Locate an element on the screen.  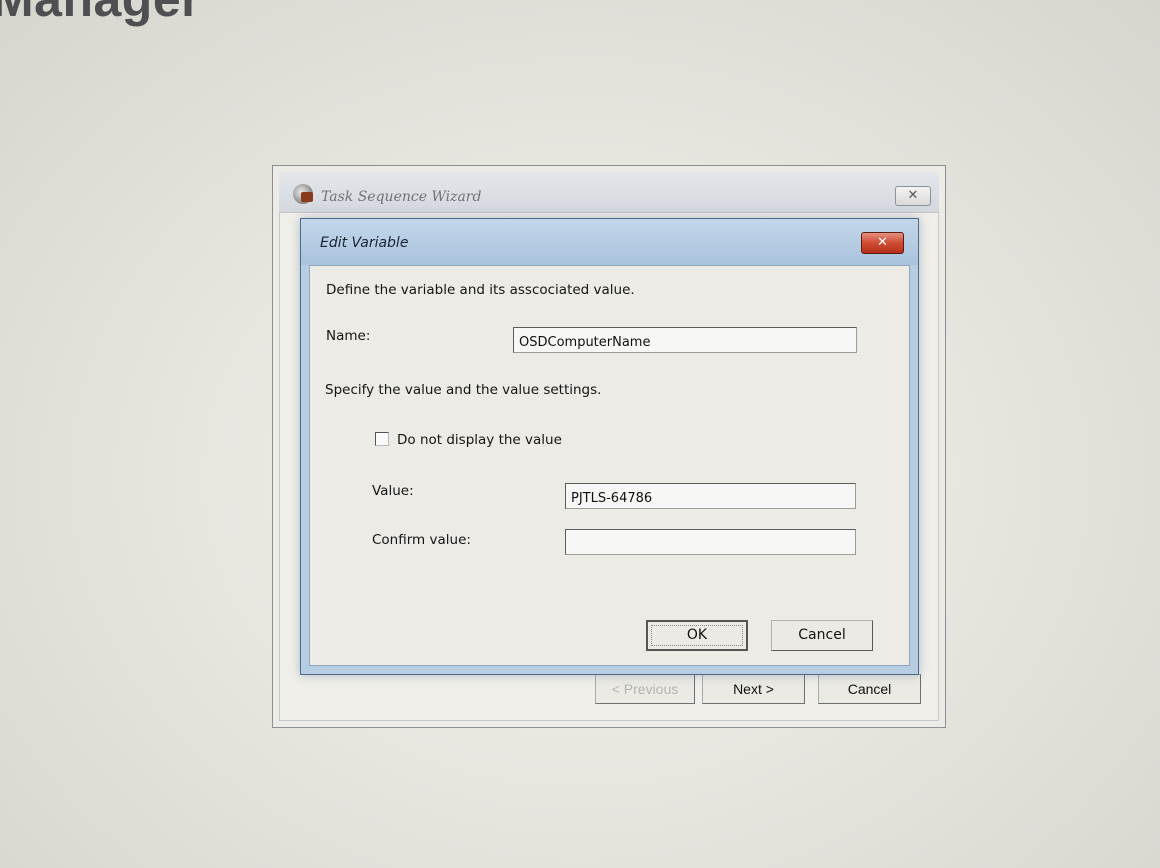
wizard-previous-button: < Previous is located at coordinates (645, 689).